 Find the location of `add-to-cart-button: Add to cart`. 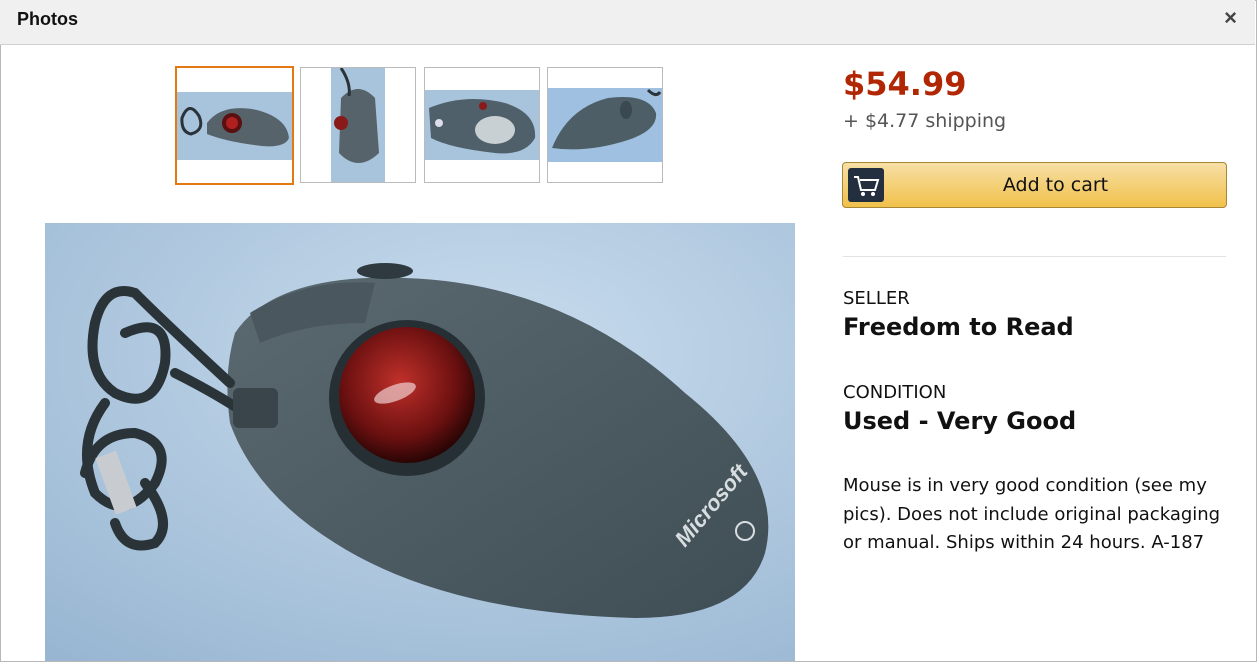

add-to-cart-button: Add to cart is located at coordinates (1034, 185).